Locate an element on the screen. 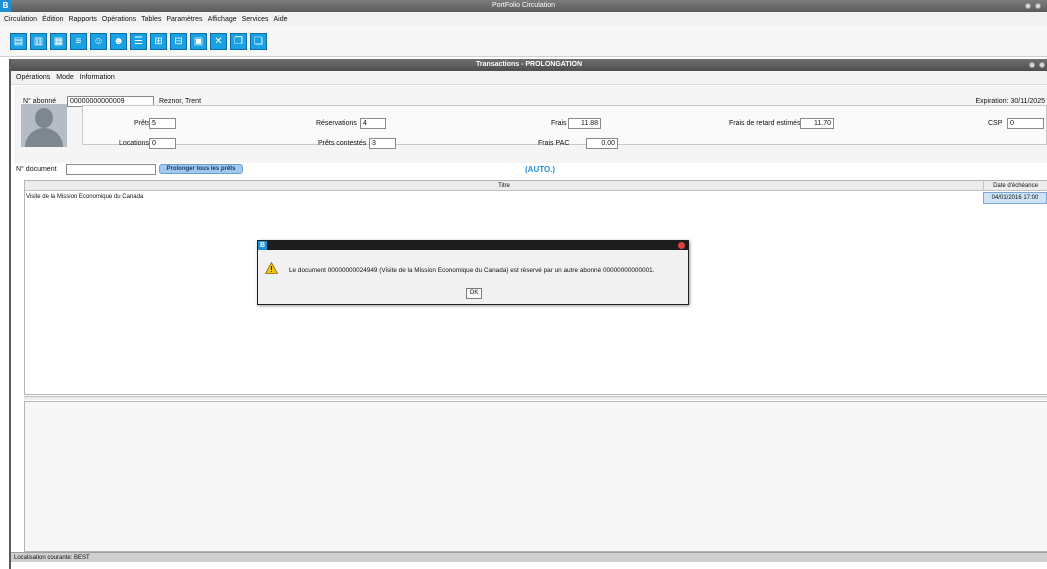 This screenshot has height=569, width=1047. warning-icon is located at coordinates (271, 268).